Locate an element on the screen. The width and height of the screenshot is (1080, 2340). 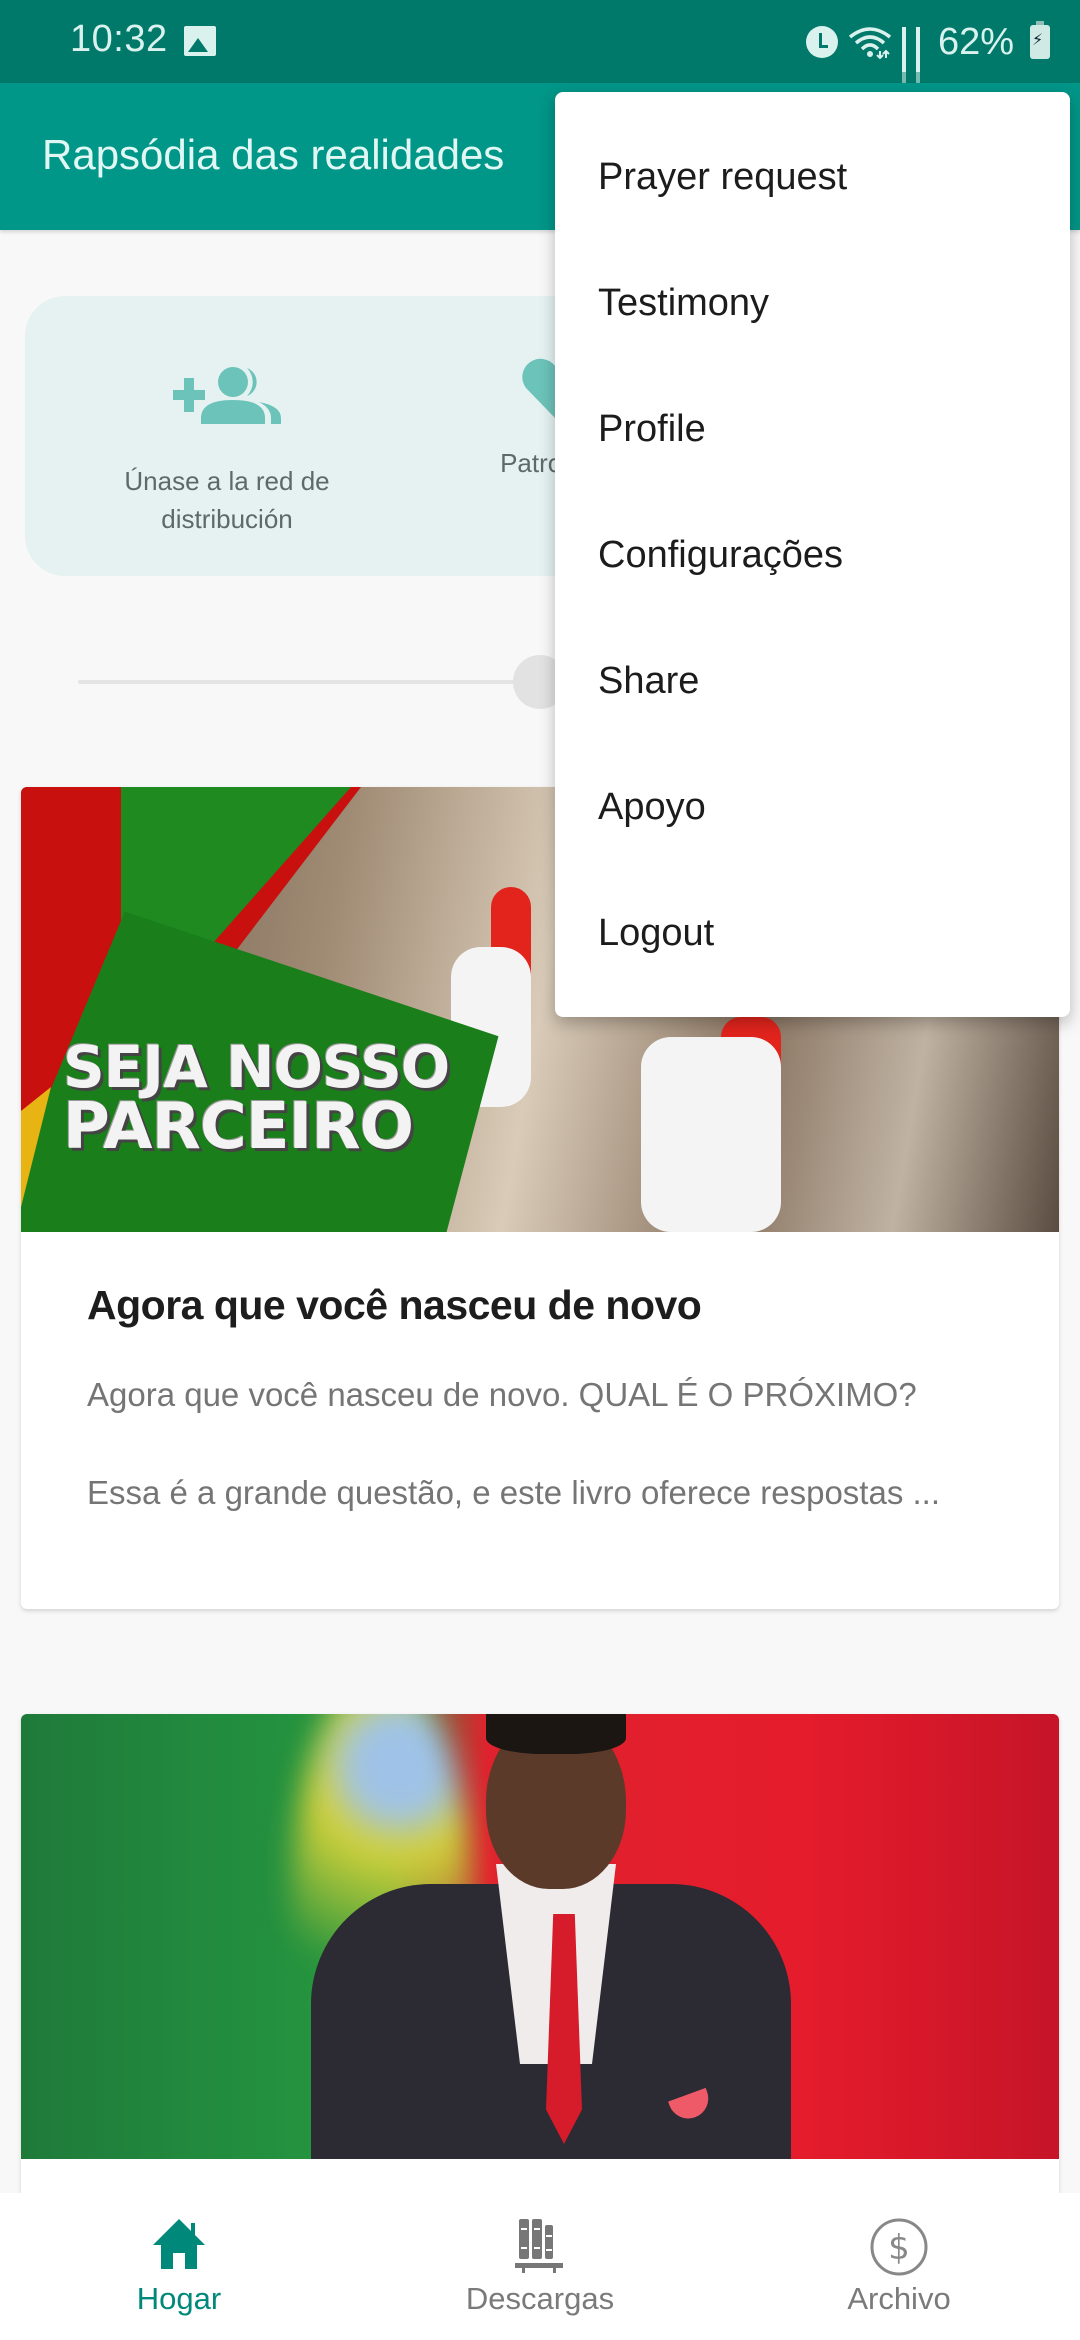
join-network-label: Únase a la red de distribución is located at coordinates (227, 500).